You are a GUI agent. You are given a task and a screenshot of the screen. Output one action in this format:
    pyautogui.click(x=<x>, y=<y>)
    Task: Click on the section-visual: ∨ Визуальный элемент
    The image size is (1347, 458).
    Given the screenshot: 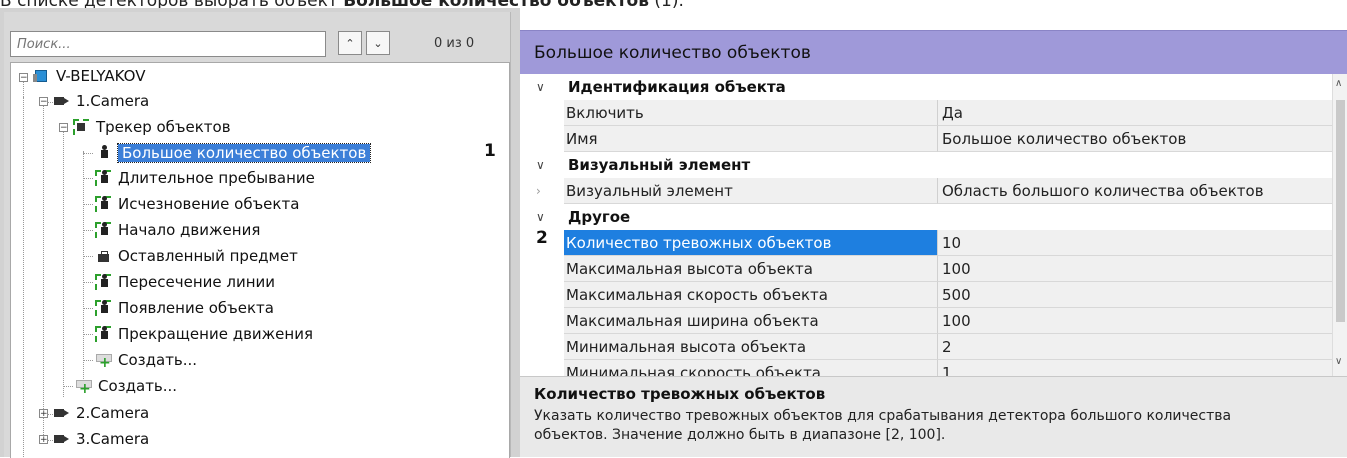 What is the action you would take?
    pyautogui.click(x=926, y=165)
    